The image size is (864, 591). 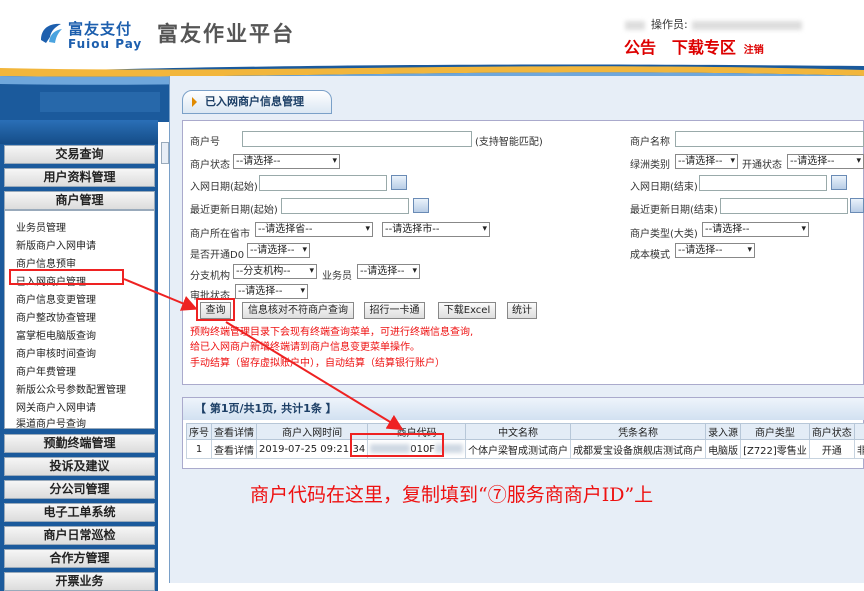 I want to click on label-branch: 分支机构, so click(x=210, y=276).